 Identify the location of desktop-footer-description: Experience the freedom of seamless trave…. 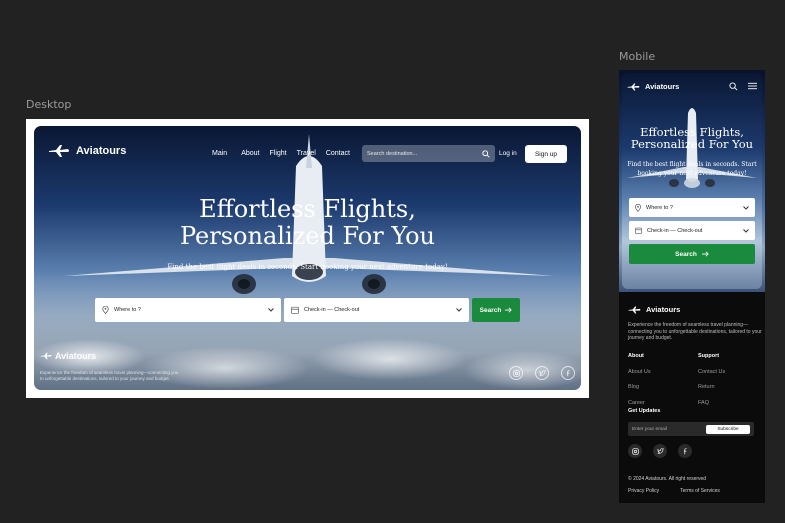
(109, 375).